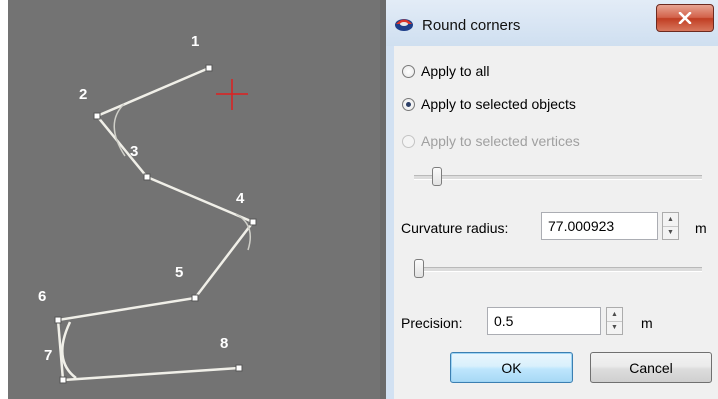  What do you see at coordinates (500, 141) in the screenshot?
I see `option-label: Apply to selected vertices` at bounding box center [500, 141].